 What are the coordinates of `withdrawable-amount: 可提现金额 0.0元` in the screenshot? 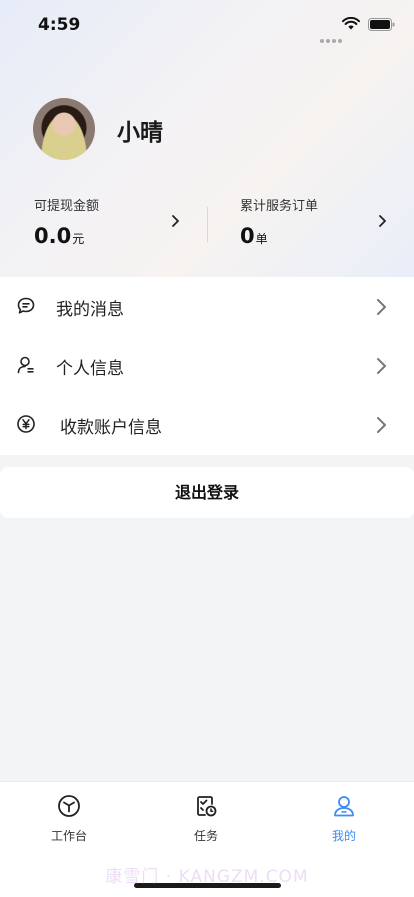 It's located at (66, 221).